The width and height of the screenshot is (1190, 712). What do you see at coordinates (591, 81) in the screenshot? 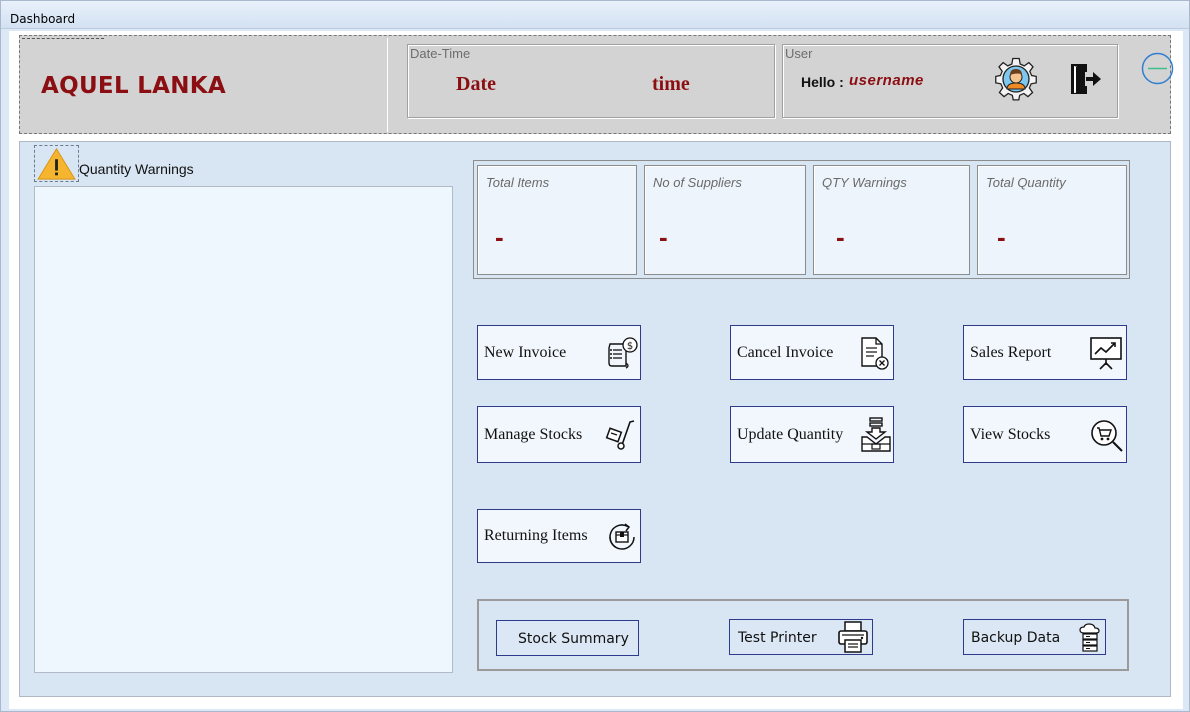
I see `datetime-group: Date-Time Date time` at bounding box center [591, 81].